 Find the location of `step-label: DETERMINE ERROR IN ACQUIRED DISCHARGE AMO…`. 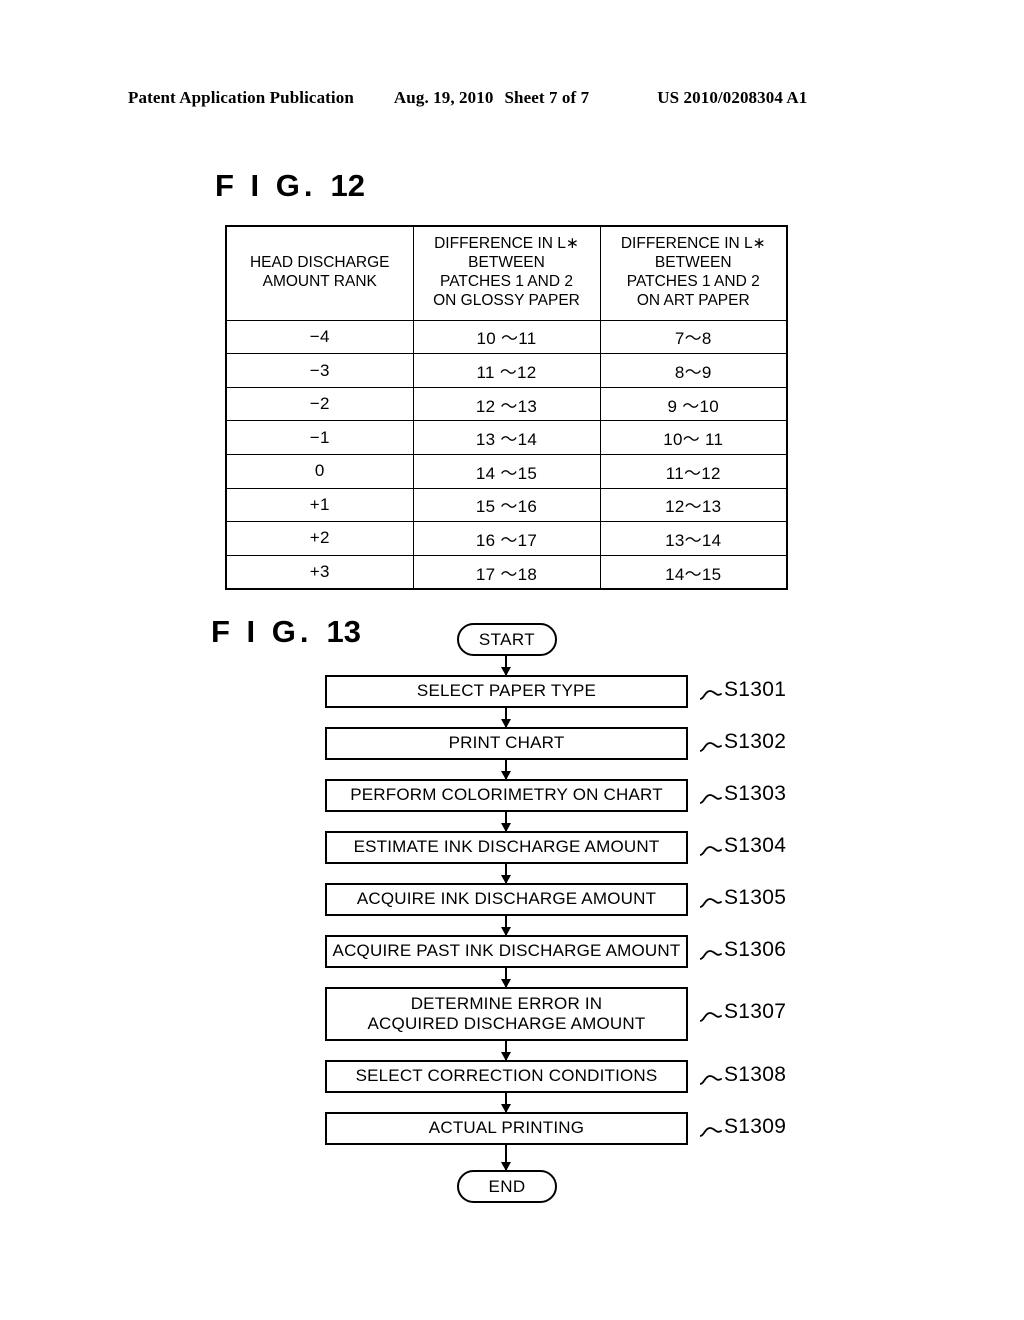

step-label: DETERMINE ERROR IN ACQUIRED DISCHARGE AMO… is located at coordinates (507, 1014).